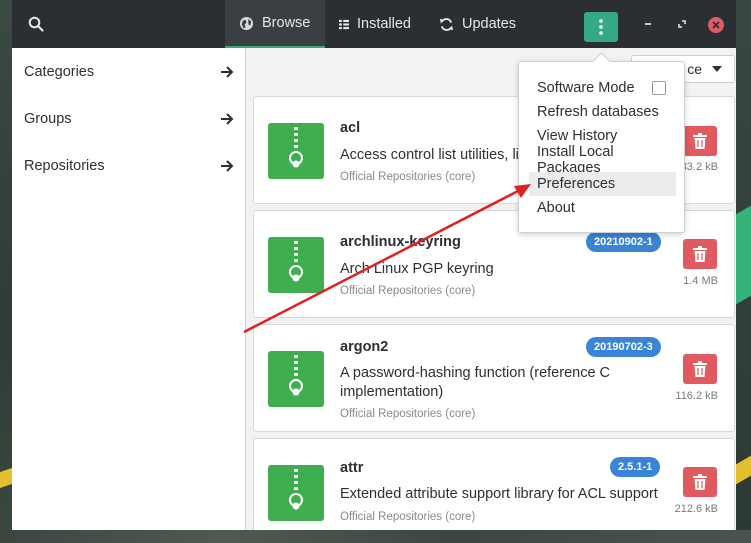 The height and width of the screenshot is (543, 751). I want to click on menu-item-software-mode: Software Mode, so click(602, 88).